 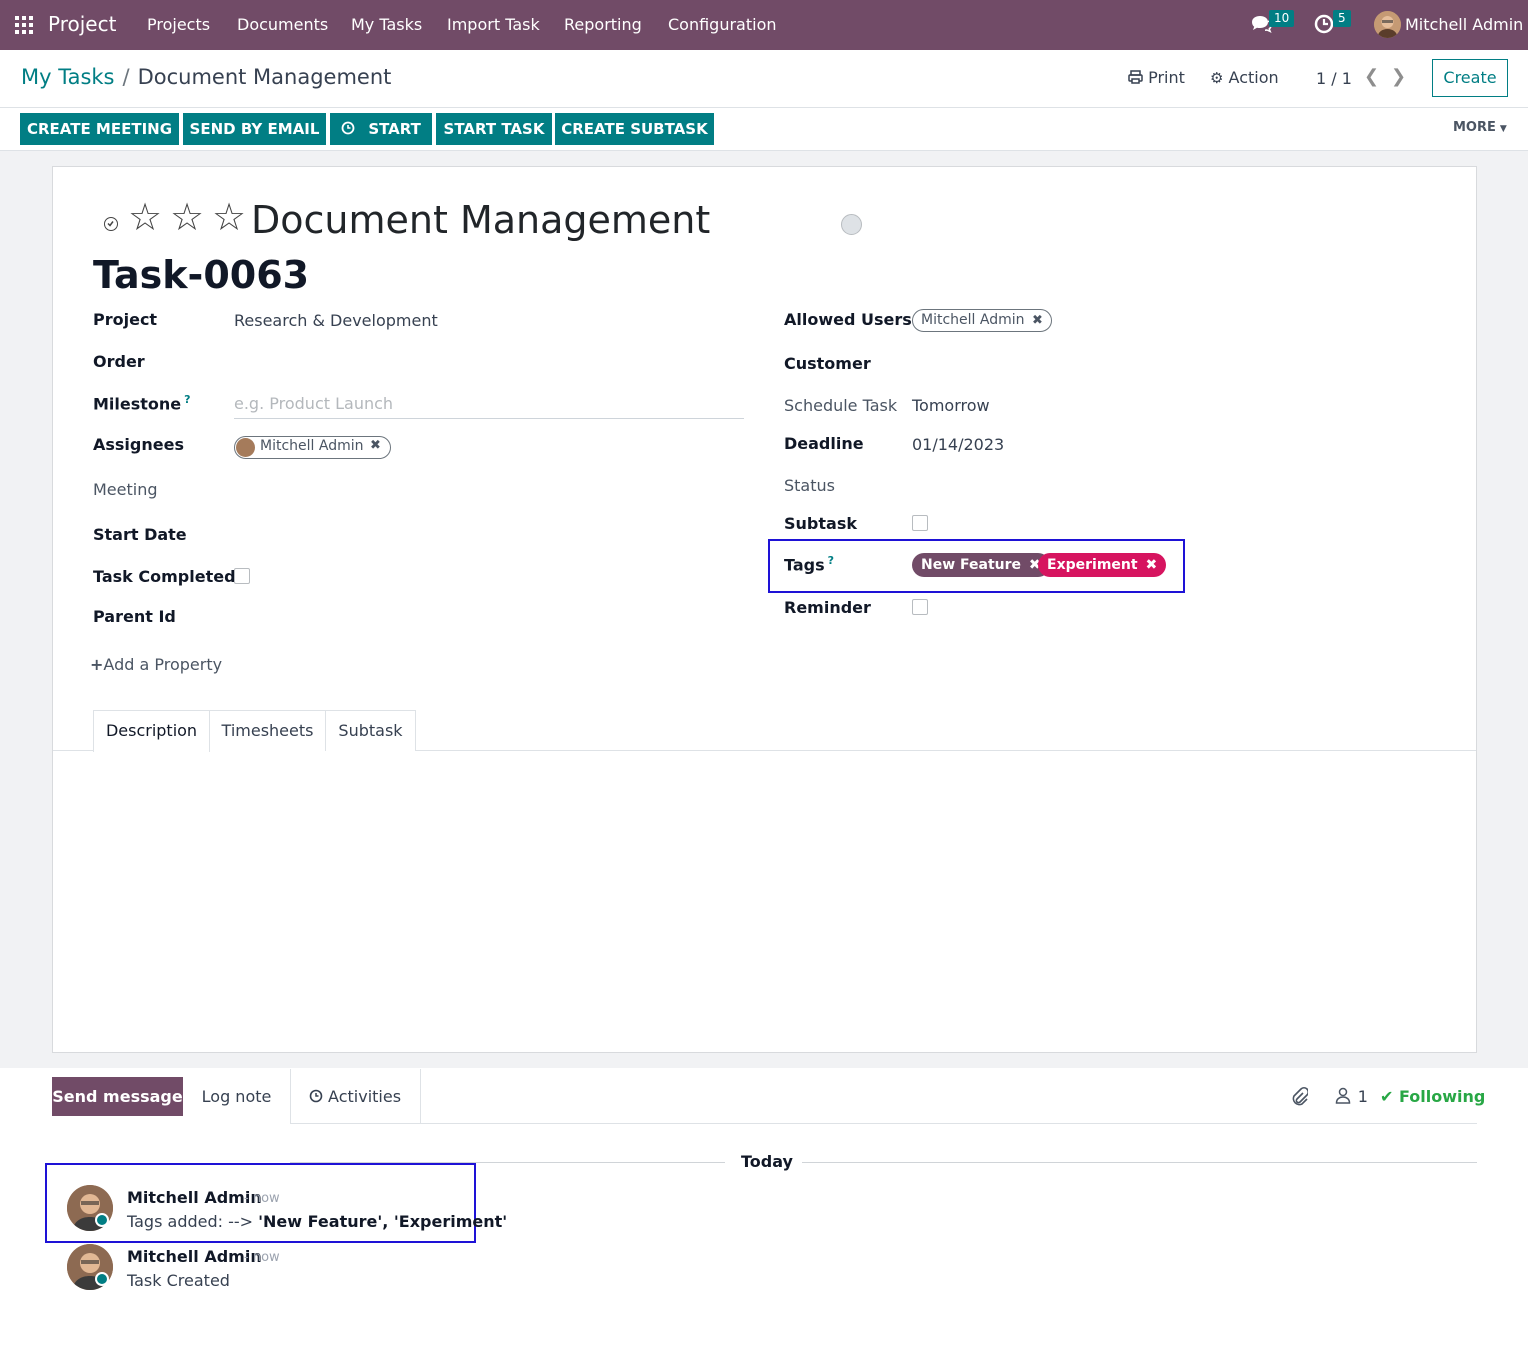 I want to click on milestone-label-text: Milestone, so click(x=137, y=404).